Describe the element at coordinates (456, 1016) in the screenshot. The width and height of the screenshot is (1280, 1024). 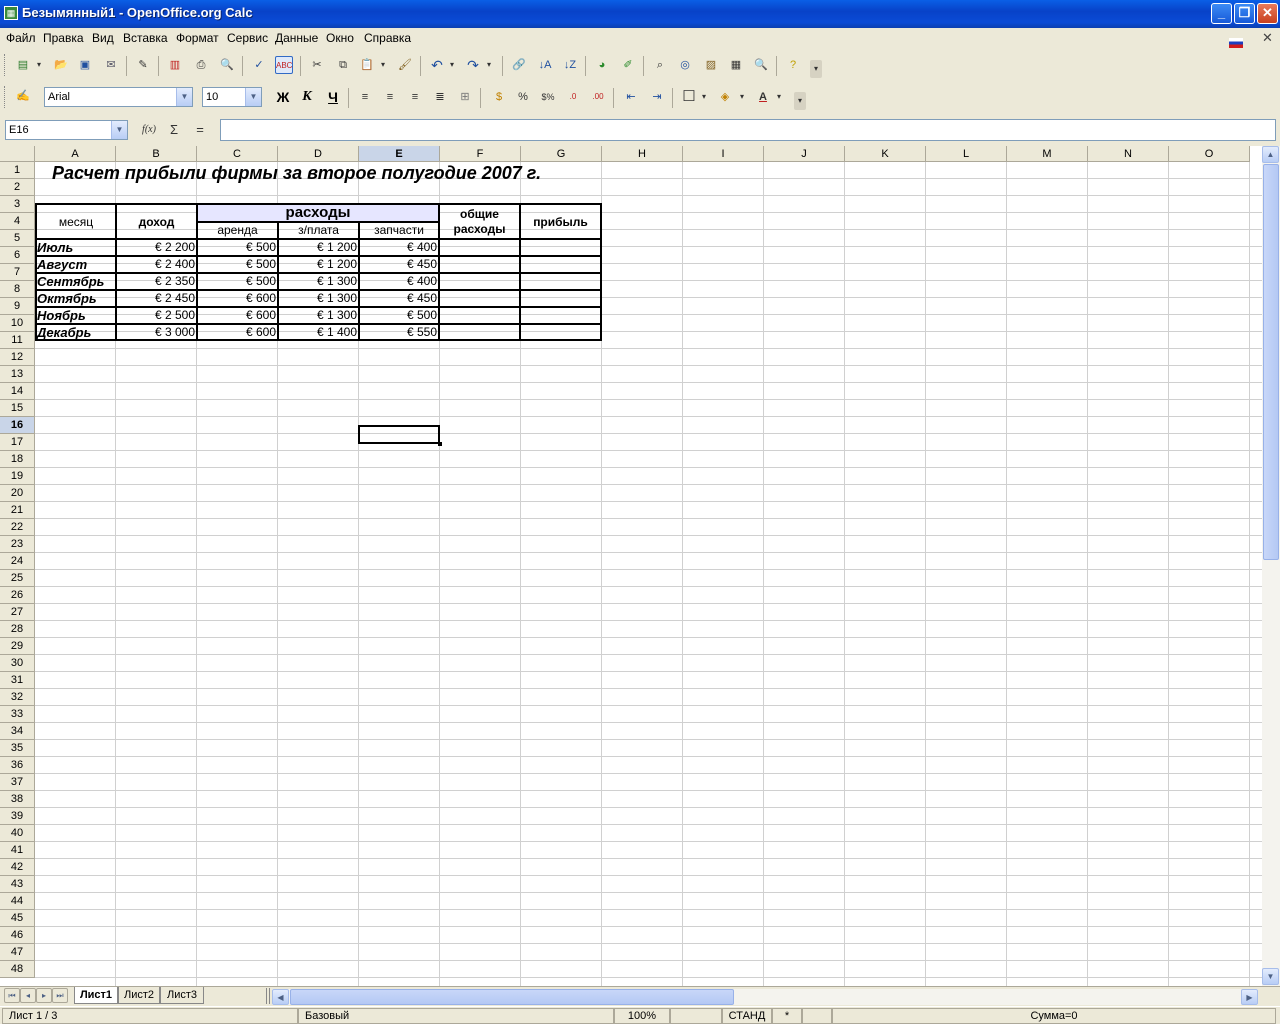
I see `status-page-style: Базовый` at that location.